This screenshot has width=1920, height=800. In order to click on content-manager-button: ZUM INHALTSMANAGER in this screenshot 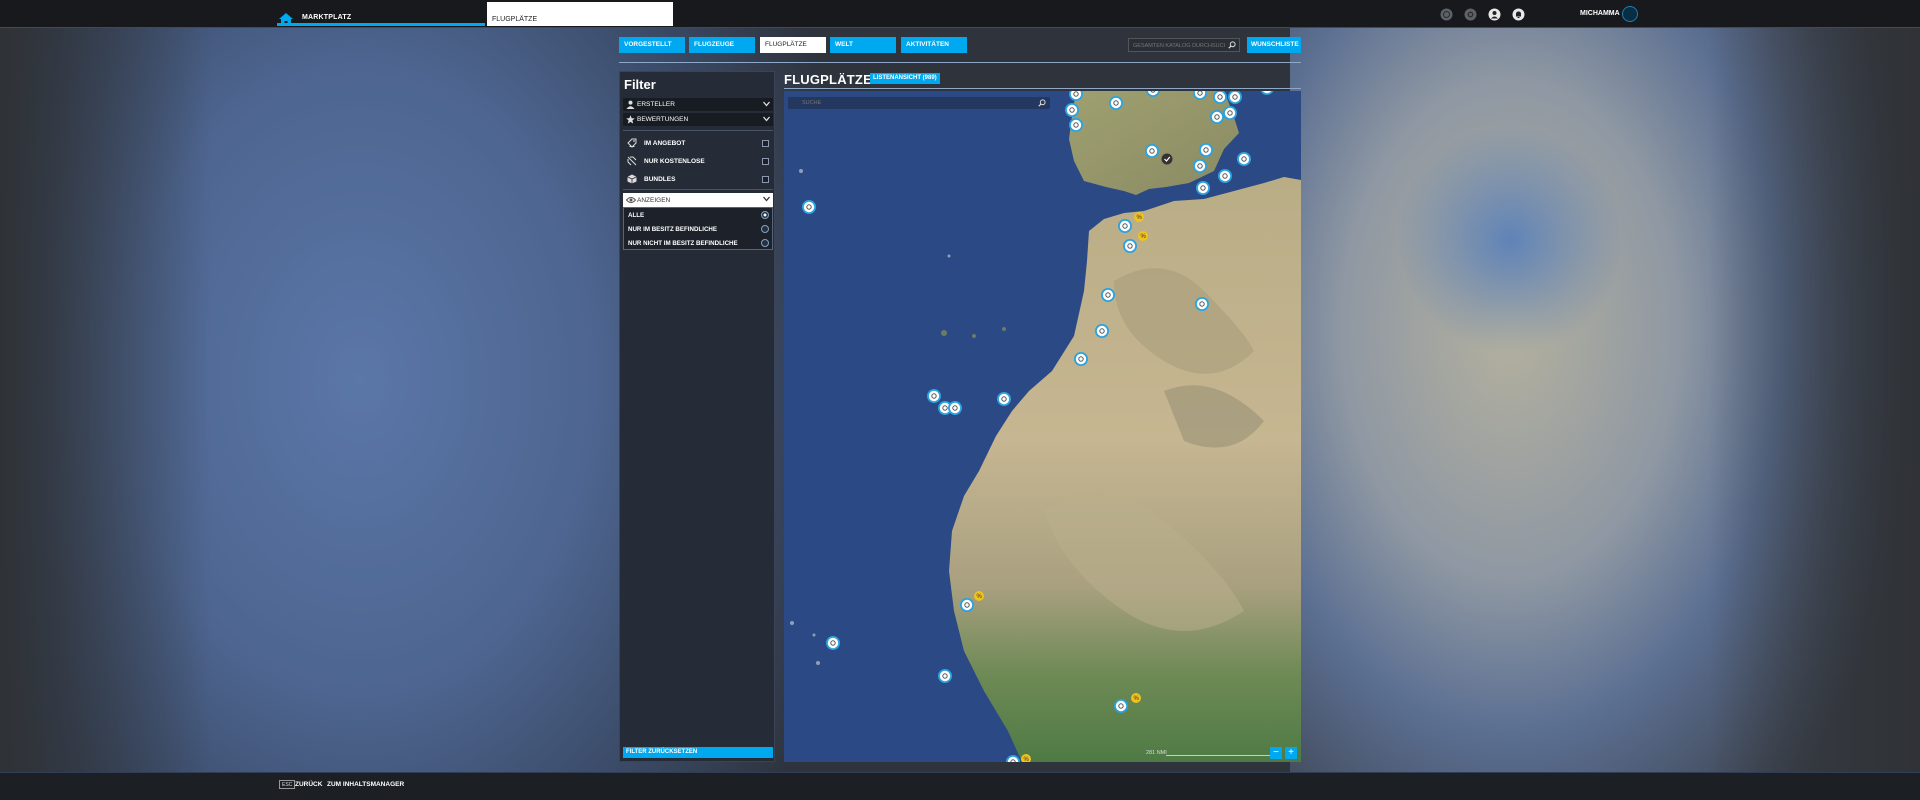, I will do `click(365, 784)`.